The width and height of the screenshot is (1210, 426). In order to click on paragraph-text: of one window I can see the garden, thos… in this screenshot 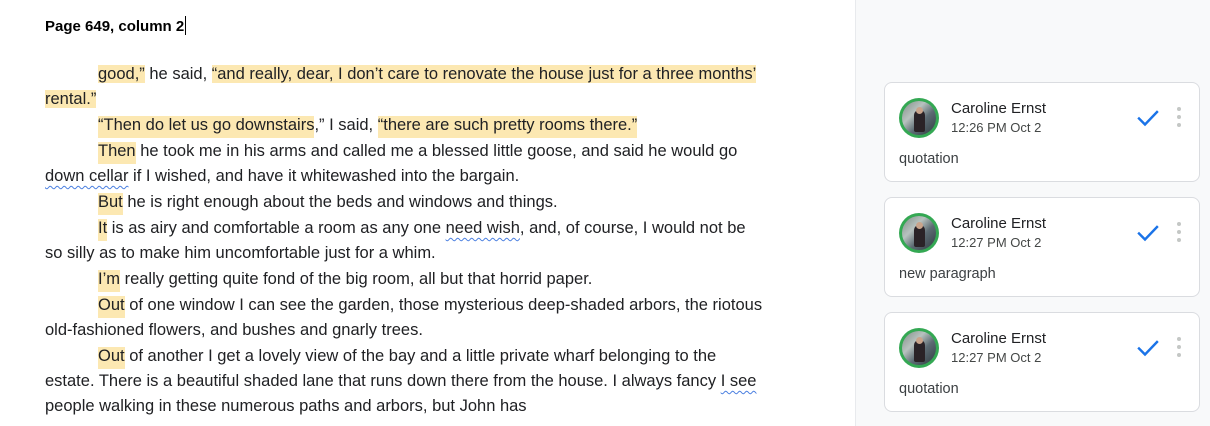, I will do `click(404, 317)`.